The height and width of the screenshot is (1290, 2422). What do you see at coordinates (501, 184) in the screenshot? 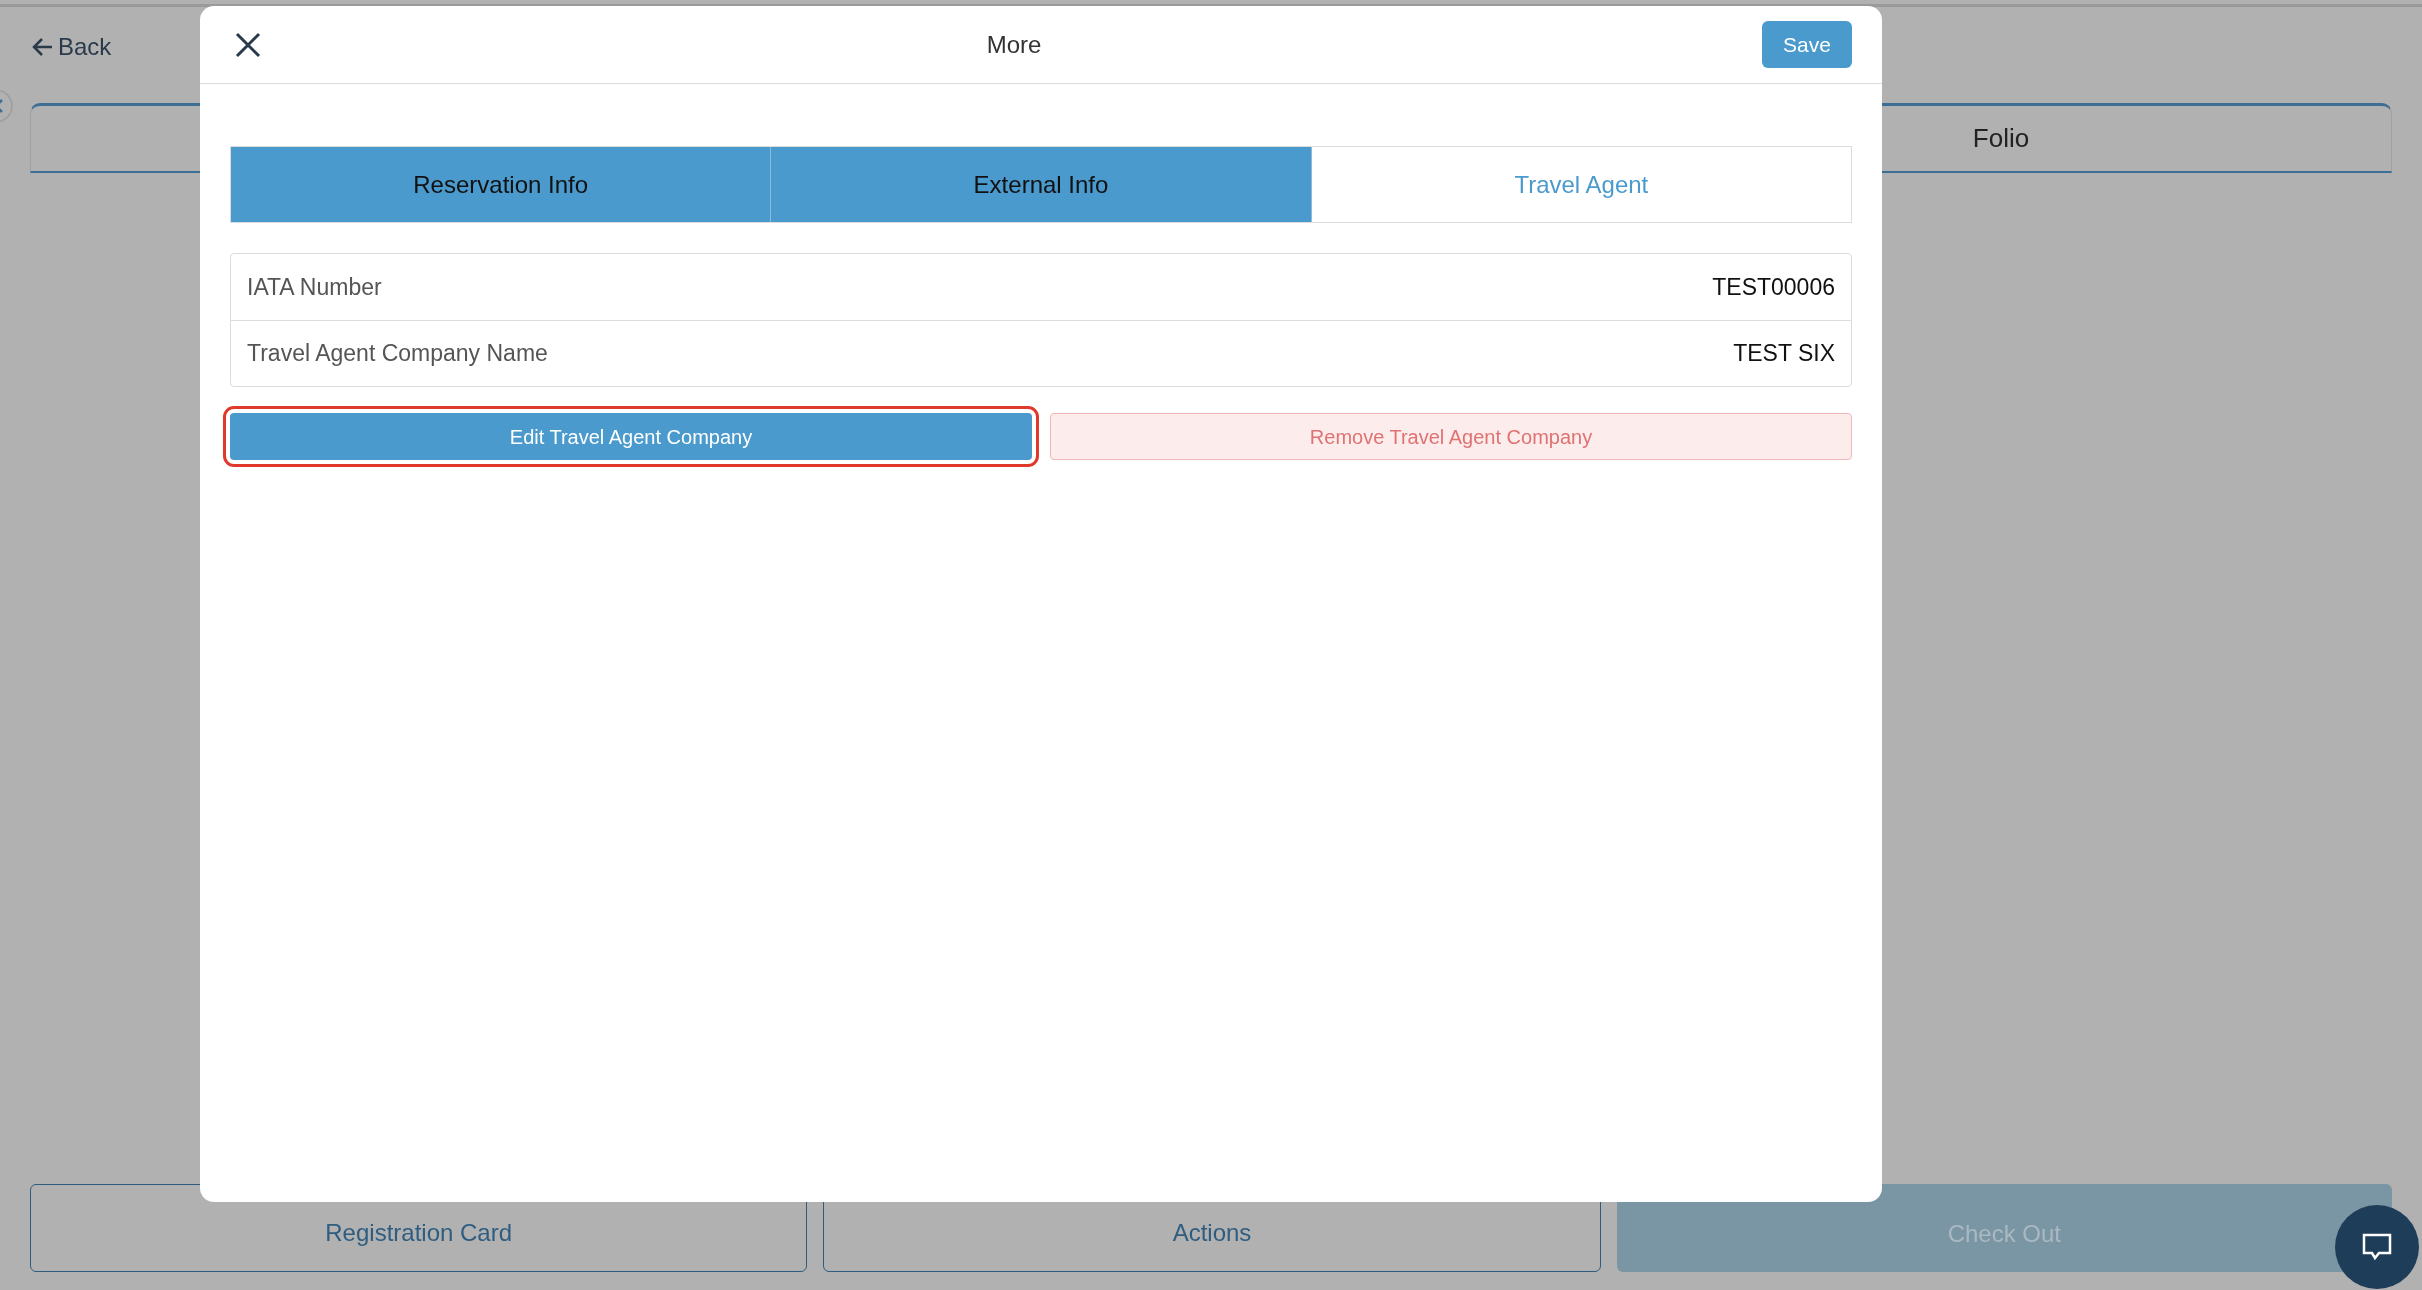
I see `tab: Reservation Info` at bounding box center [501, 184].